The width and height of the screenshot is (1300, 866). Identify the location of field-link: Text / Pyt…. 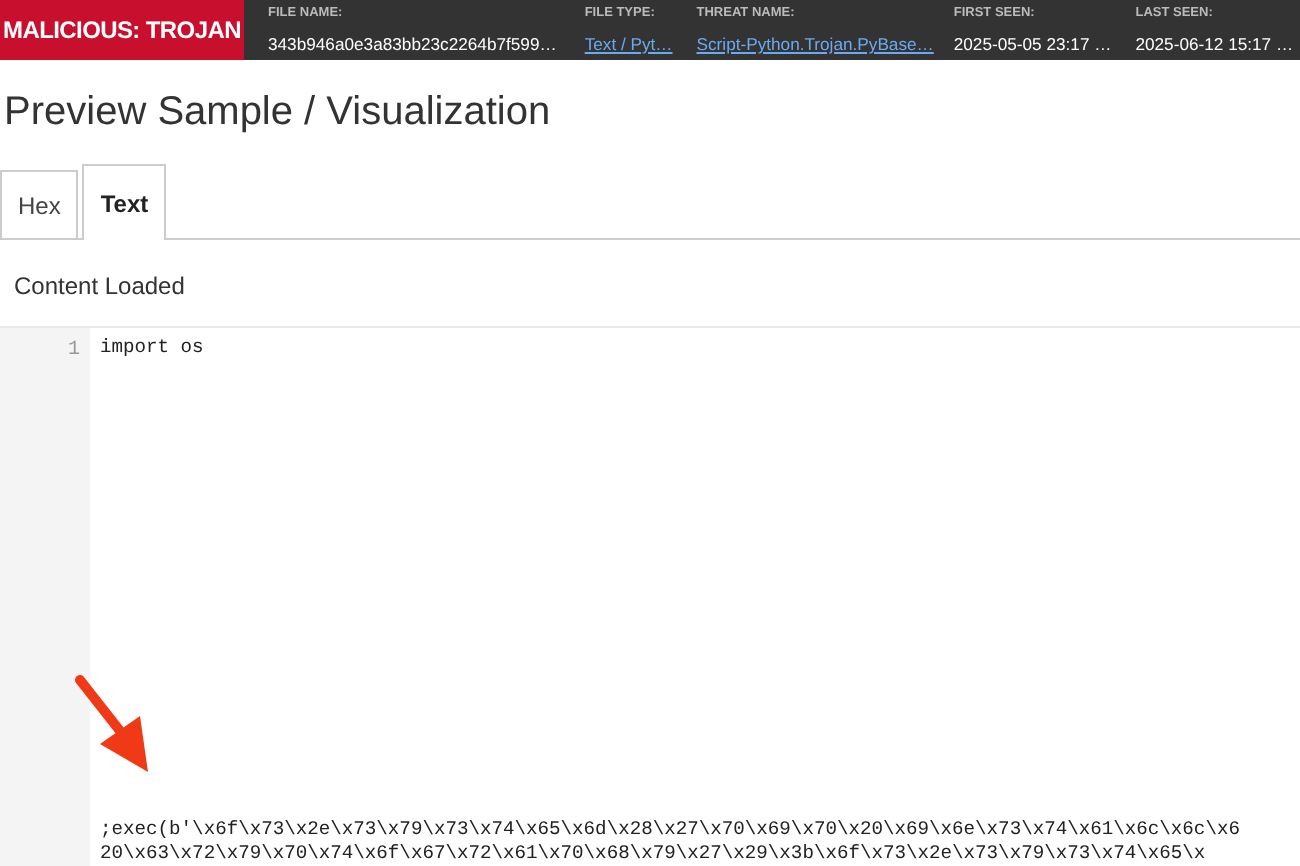
(628, 44).